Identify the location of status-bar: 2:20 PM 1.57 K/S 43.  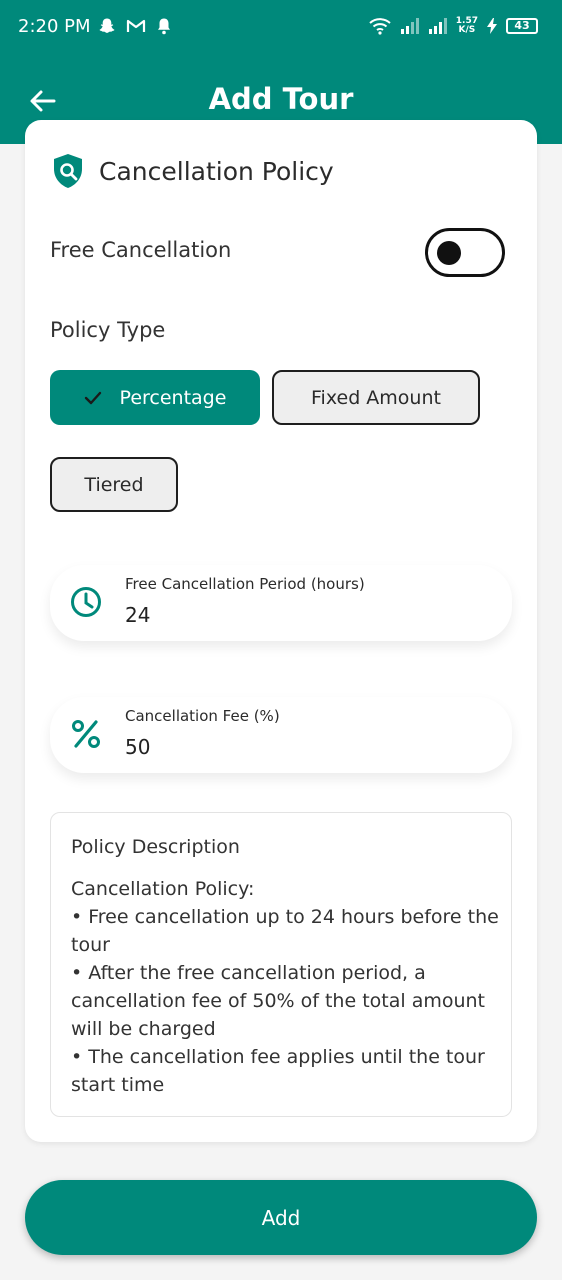
(281, 29).